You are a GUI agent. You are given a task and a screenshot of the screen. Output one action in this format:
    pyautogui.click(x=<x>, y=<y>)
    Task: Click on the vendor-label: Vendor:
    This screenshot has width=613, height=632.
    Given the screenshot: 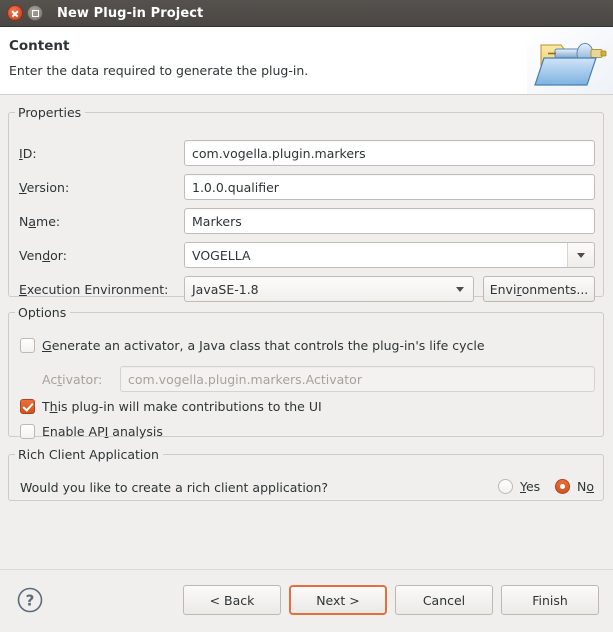 What is the action you would take?
    pyautogui.click(x=43, y=255)
    